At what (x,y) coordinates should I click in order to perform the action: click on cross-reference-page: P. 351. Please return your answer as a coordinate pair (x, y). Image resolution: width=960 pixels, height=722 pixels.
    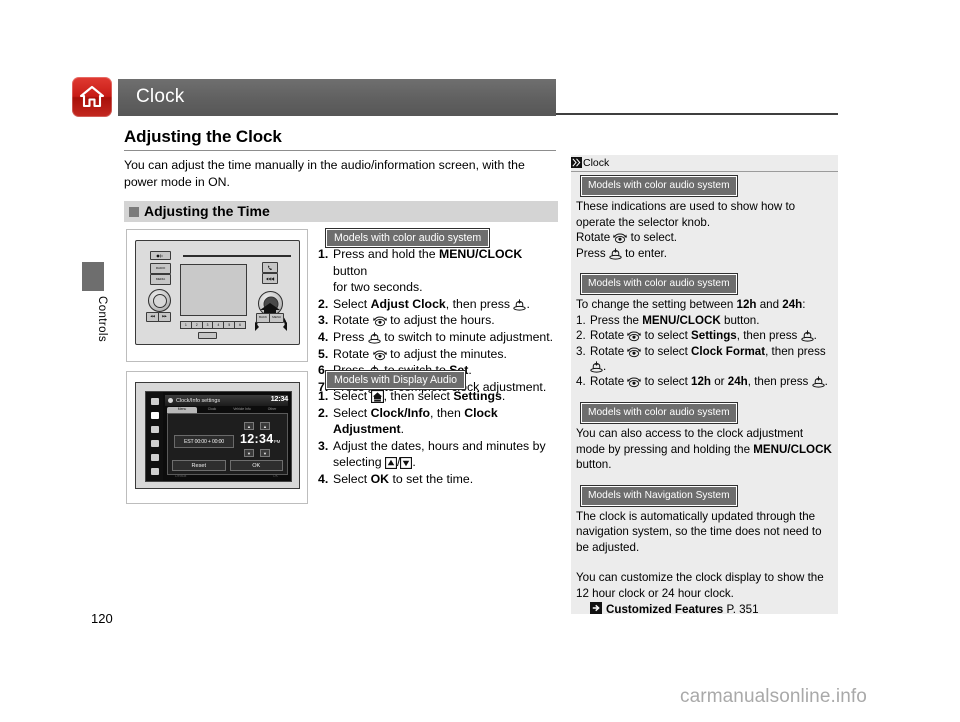
    Looking at the image, I should click on (742, 609).